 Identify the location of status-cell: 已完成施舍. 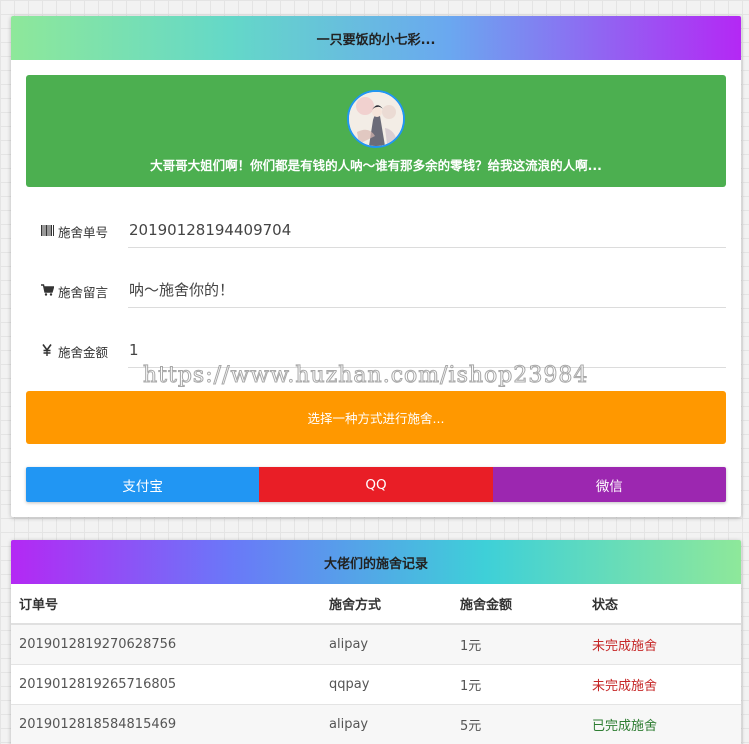
(662, 723).